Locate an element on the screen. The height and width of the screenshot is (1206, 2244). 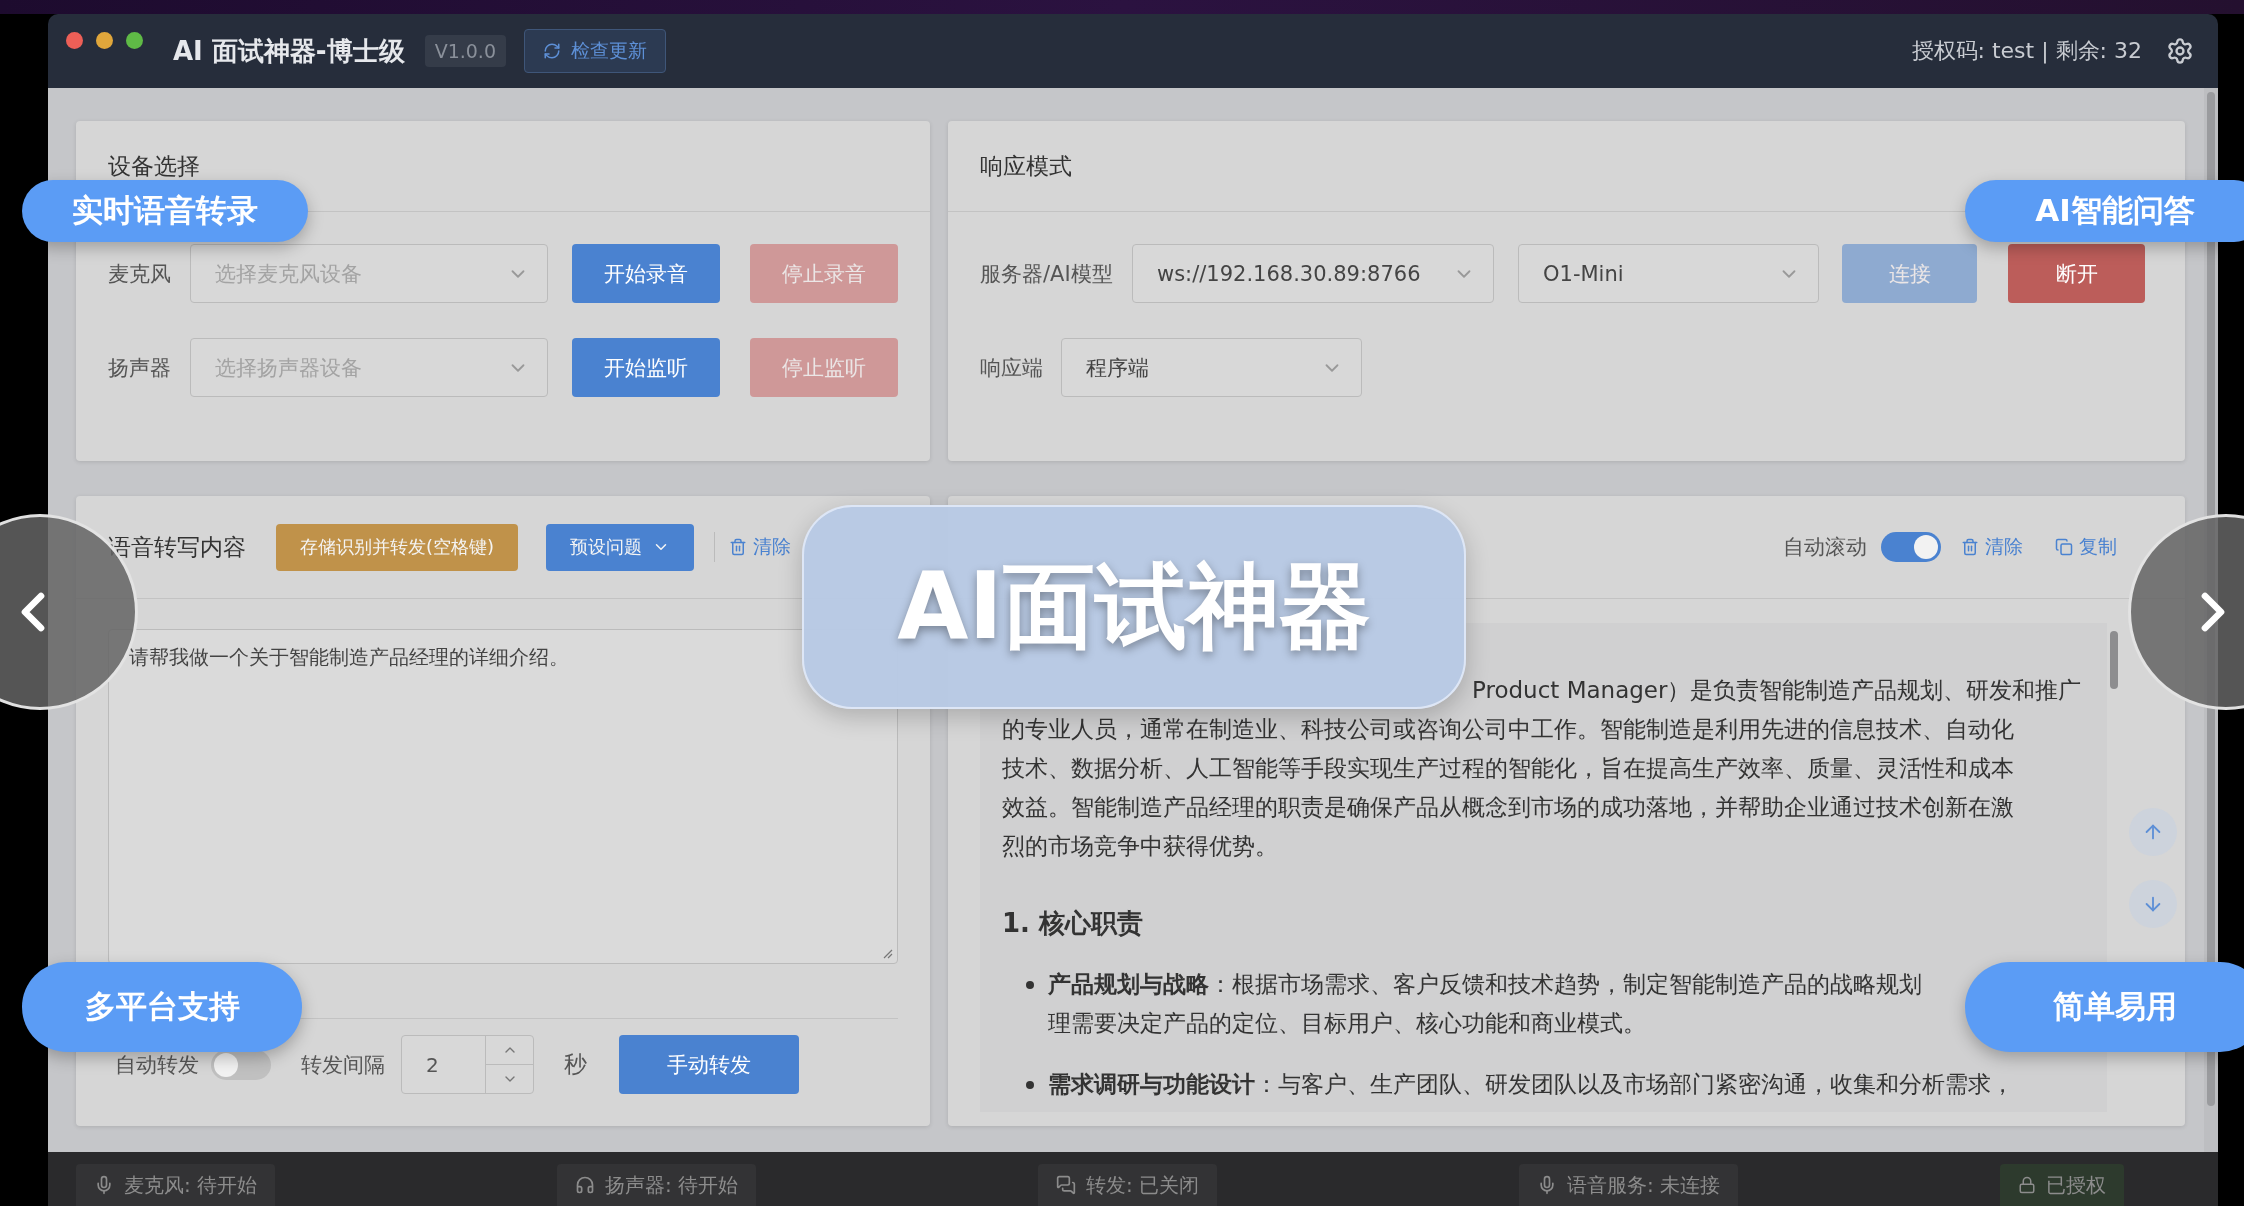
manual-forward-button: 手动转发 is located at coordinates (709, 1064).